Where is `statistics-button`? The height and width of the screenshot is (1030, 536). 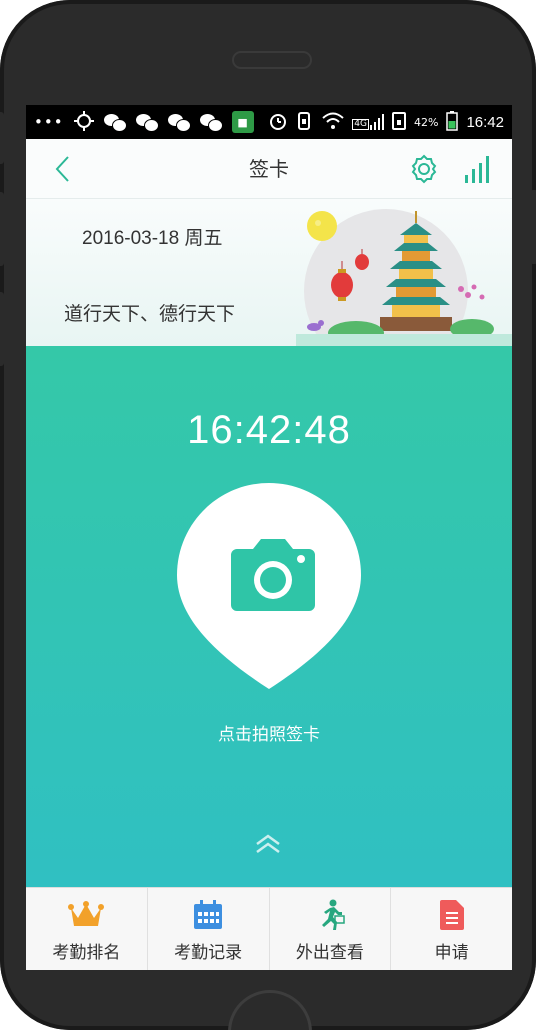
statistics-button is located at coordinates (478, 169).